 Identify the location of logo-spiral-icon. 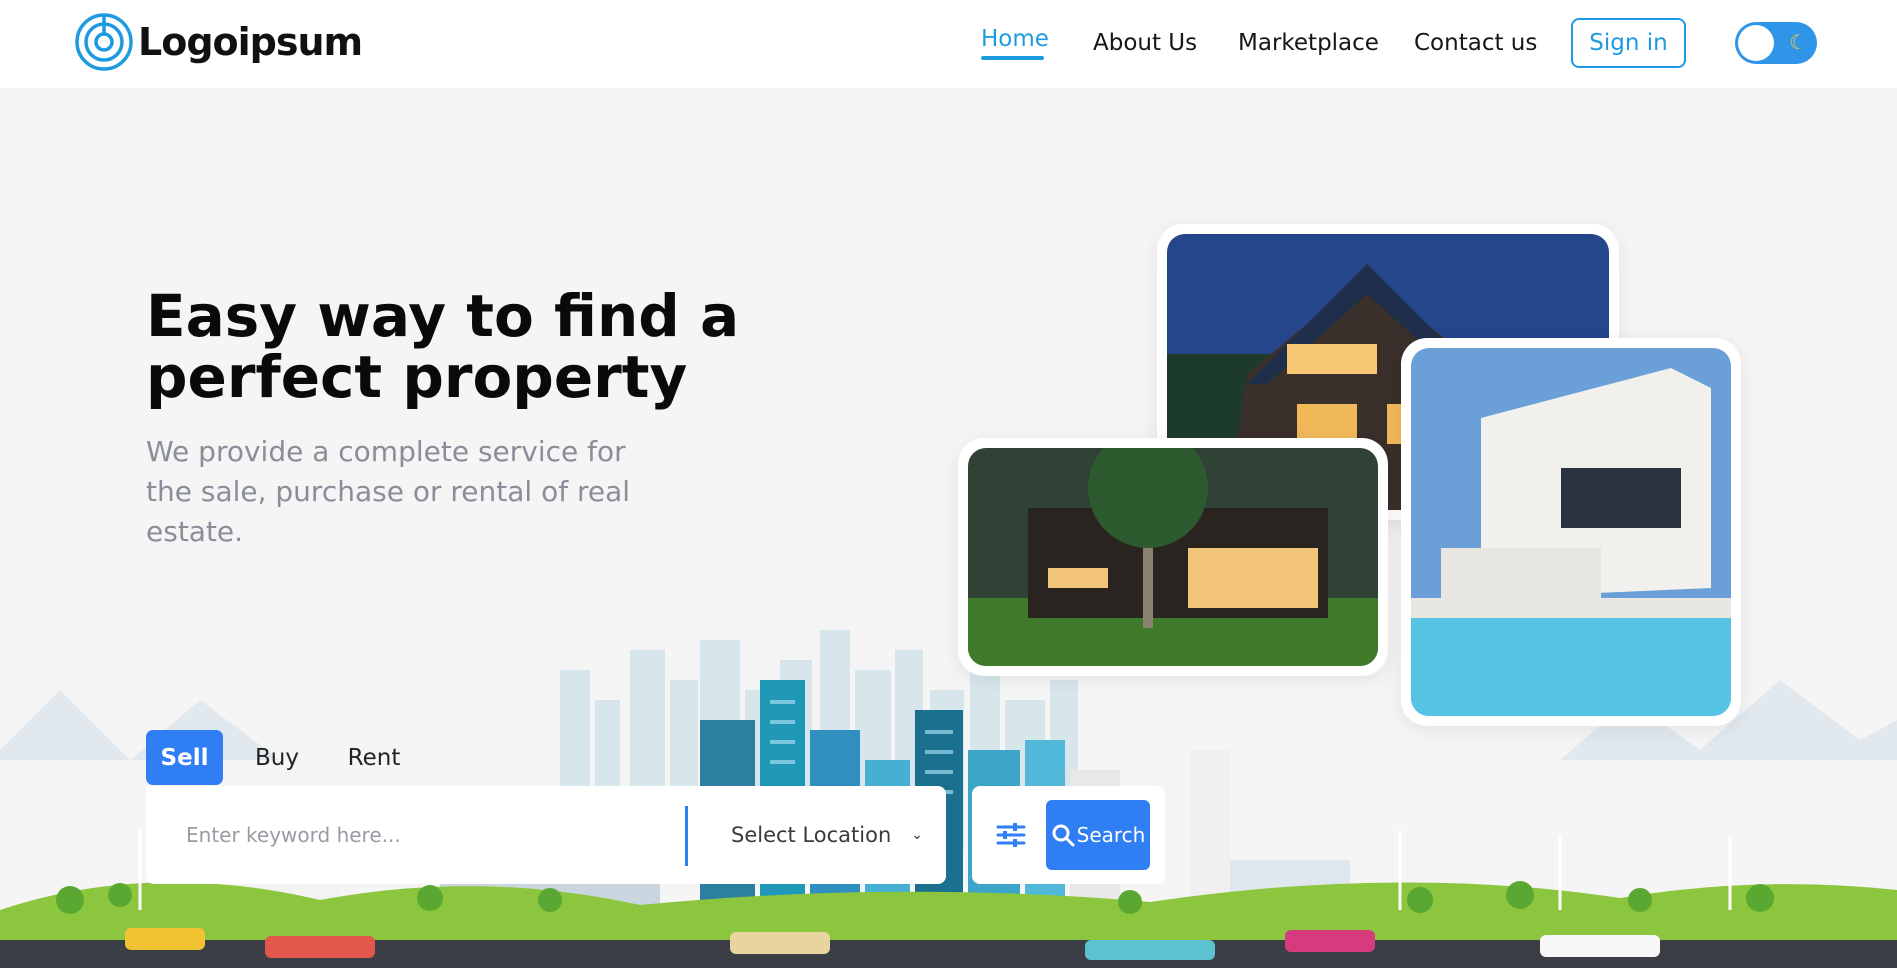
(104, 42).